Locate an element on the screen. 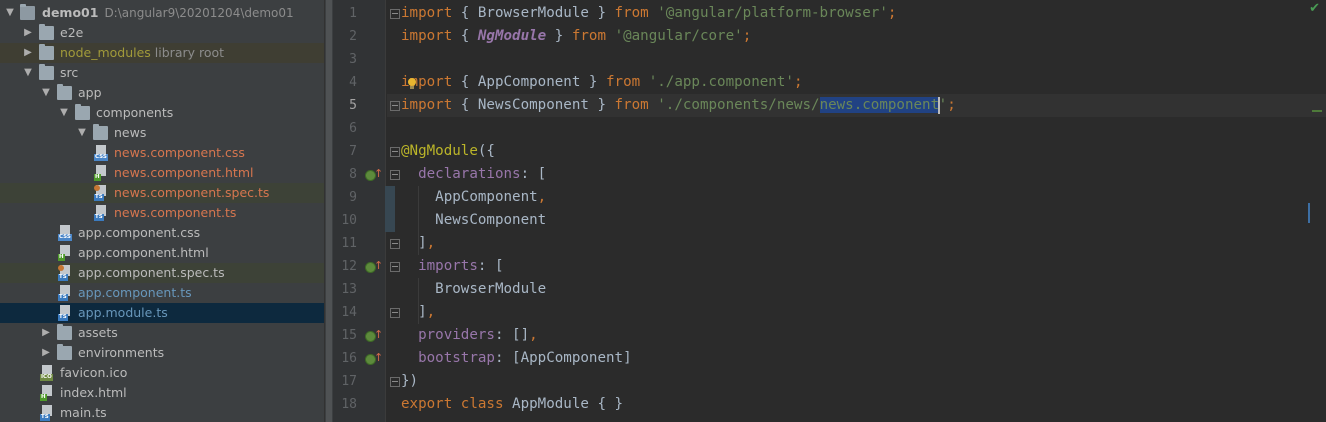  tree-file-row: ICO favicon.ico is located at coordinates (162, 373).